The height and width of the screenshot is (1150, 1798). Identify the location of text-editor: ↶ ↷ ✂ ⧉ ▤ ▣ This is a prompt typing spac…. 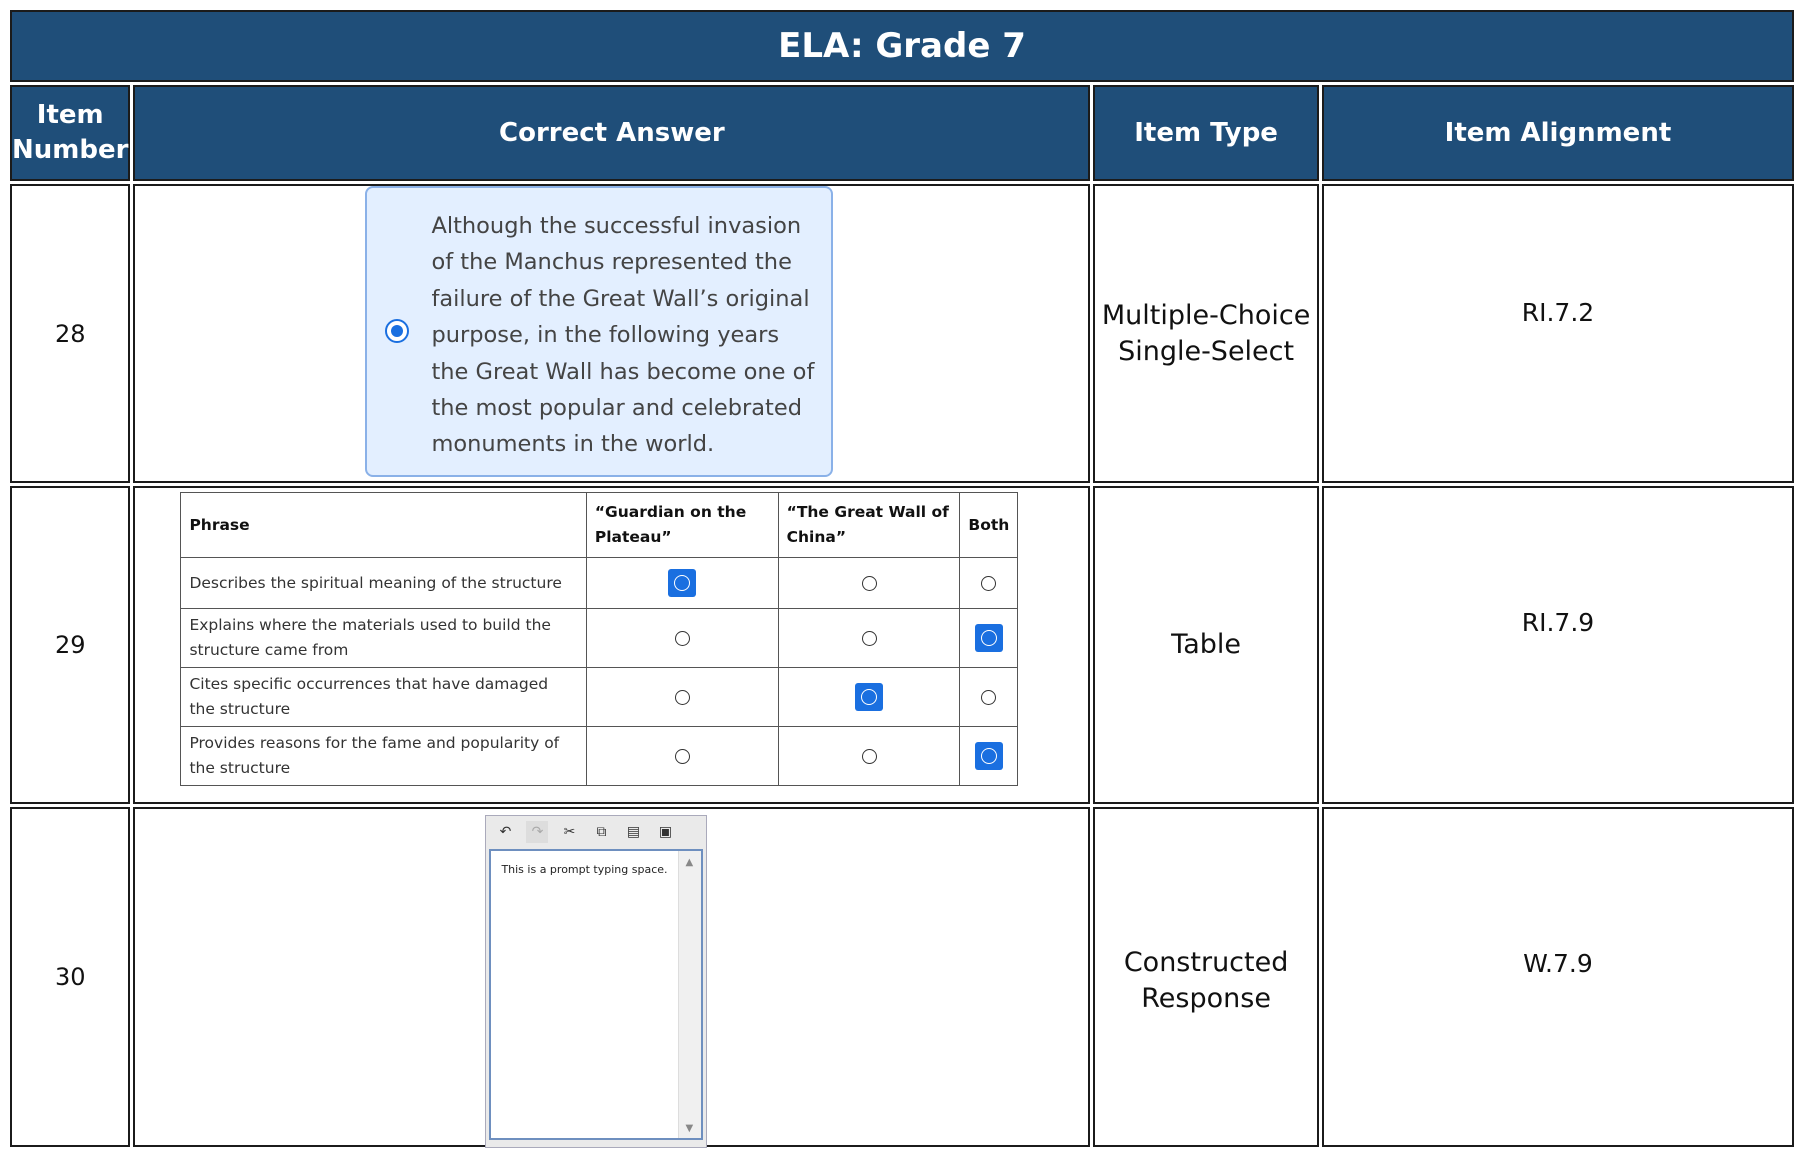
(596, 981).